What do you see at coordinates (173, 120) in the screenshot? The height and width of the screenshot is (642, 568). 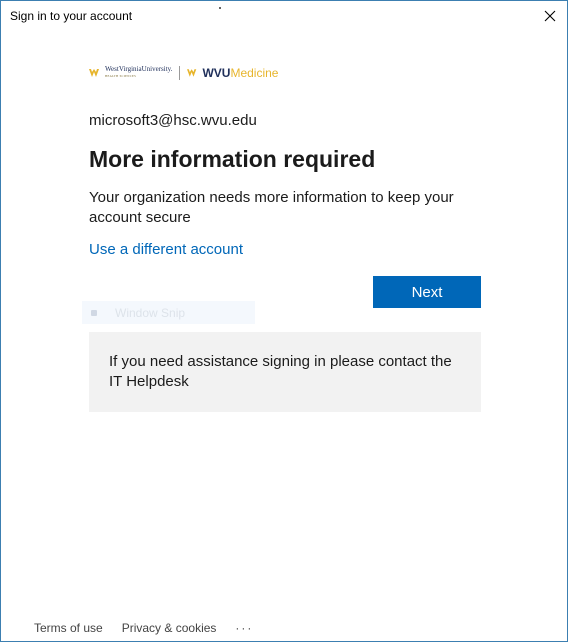 I see `account-email: microsoft3@hsc.wvu.edu` at bounding box center [173, 120].